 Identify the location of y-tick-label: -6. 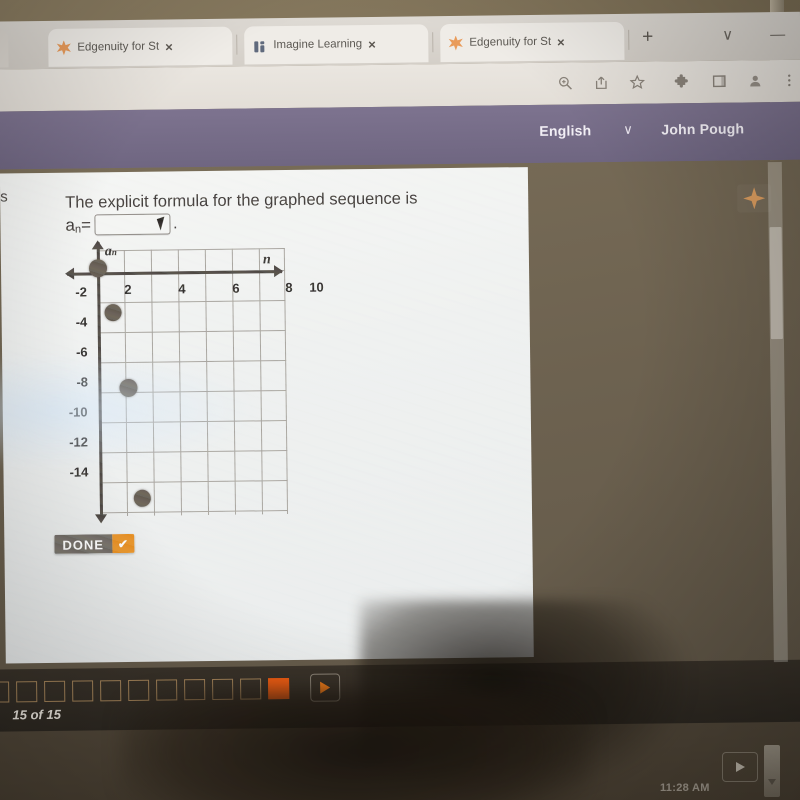
(81, 352).